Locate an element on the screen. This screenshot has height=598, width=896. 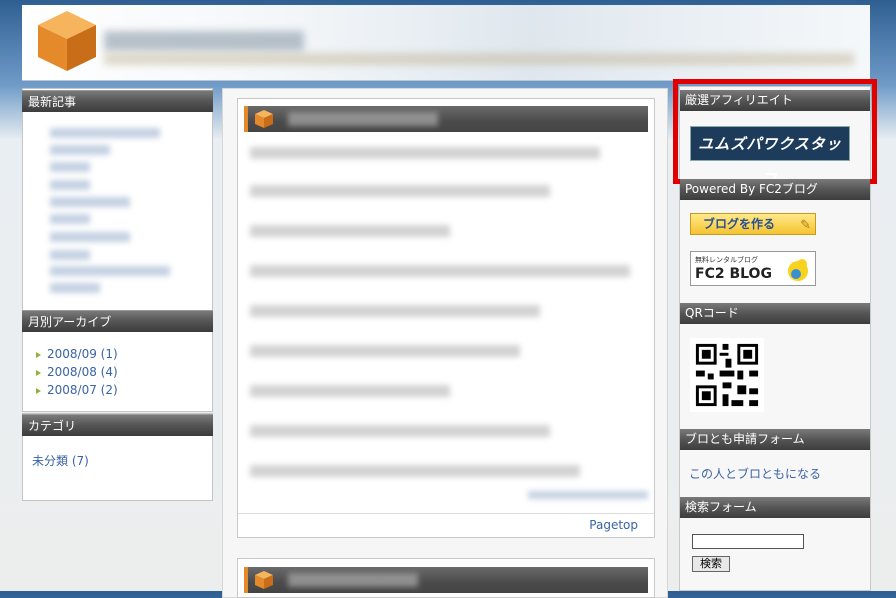
become-friend-link: この人とブロともになる is located at coordinates (755, 473).